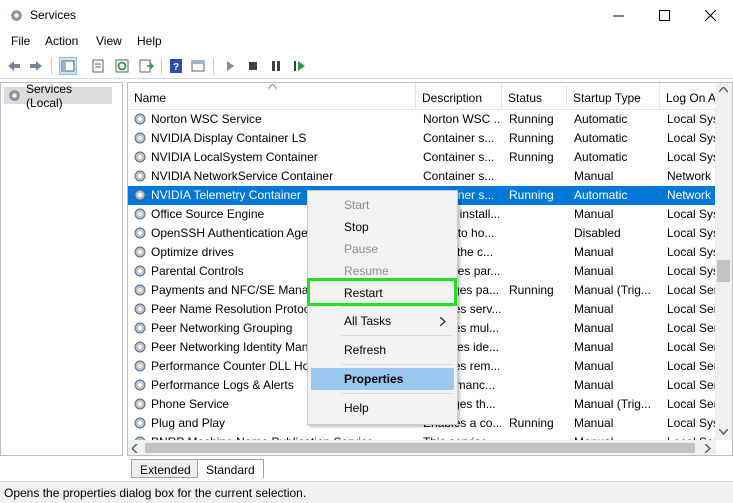 This screenshot has width=733, height=503. Describe the element at coordinates (382, 350) in the screenshot. I see `context-menu-refresh: Refresh` at that location.